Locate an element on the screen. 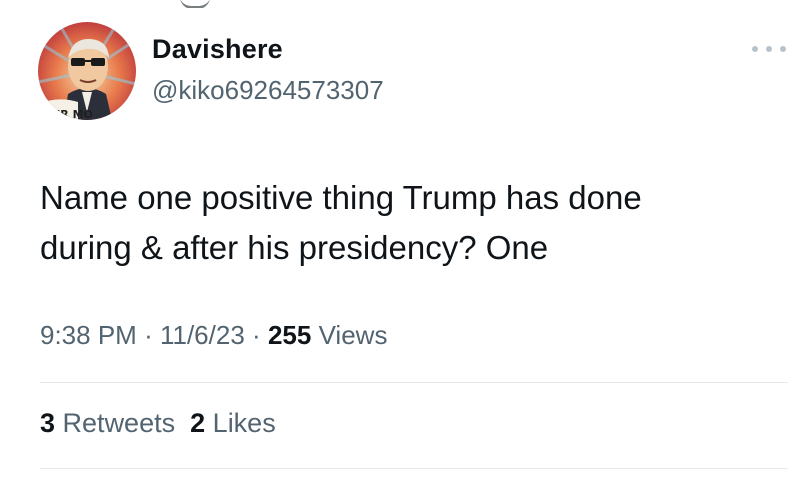 This screenshot has height=485, width=804. engagement-stats: 3 Retweets 2 Likes is located at coordinates (158, 423).